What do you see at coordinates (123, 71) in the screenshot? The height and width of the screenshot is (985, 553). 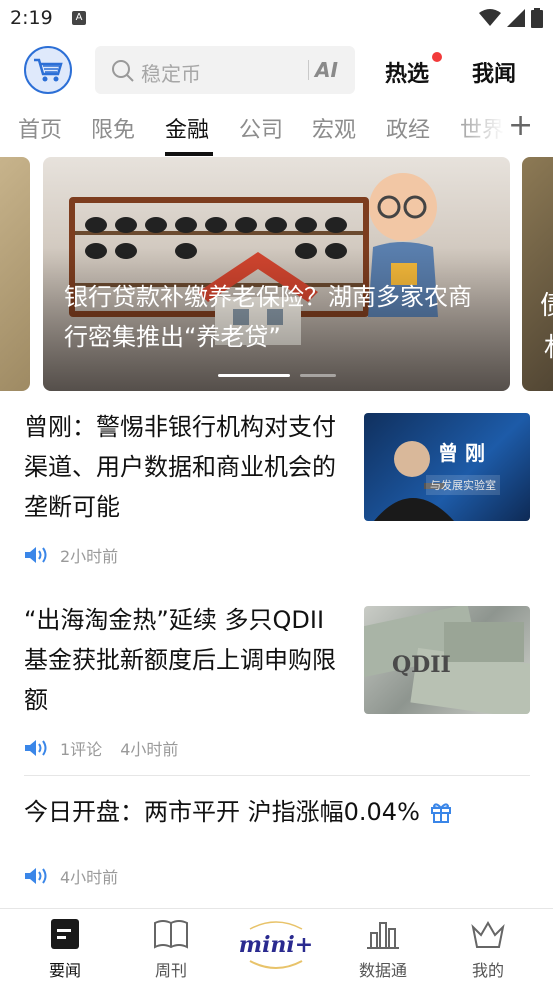 I see `search-icon` at bounding box center [123, 71].